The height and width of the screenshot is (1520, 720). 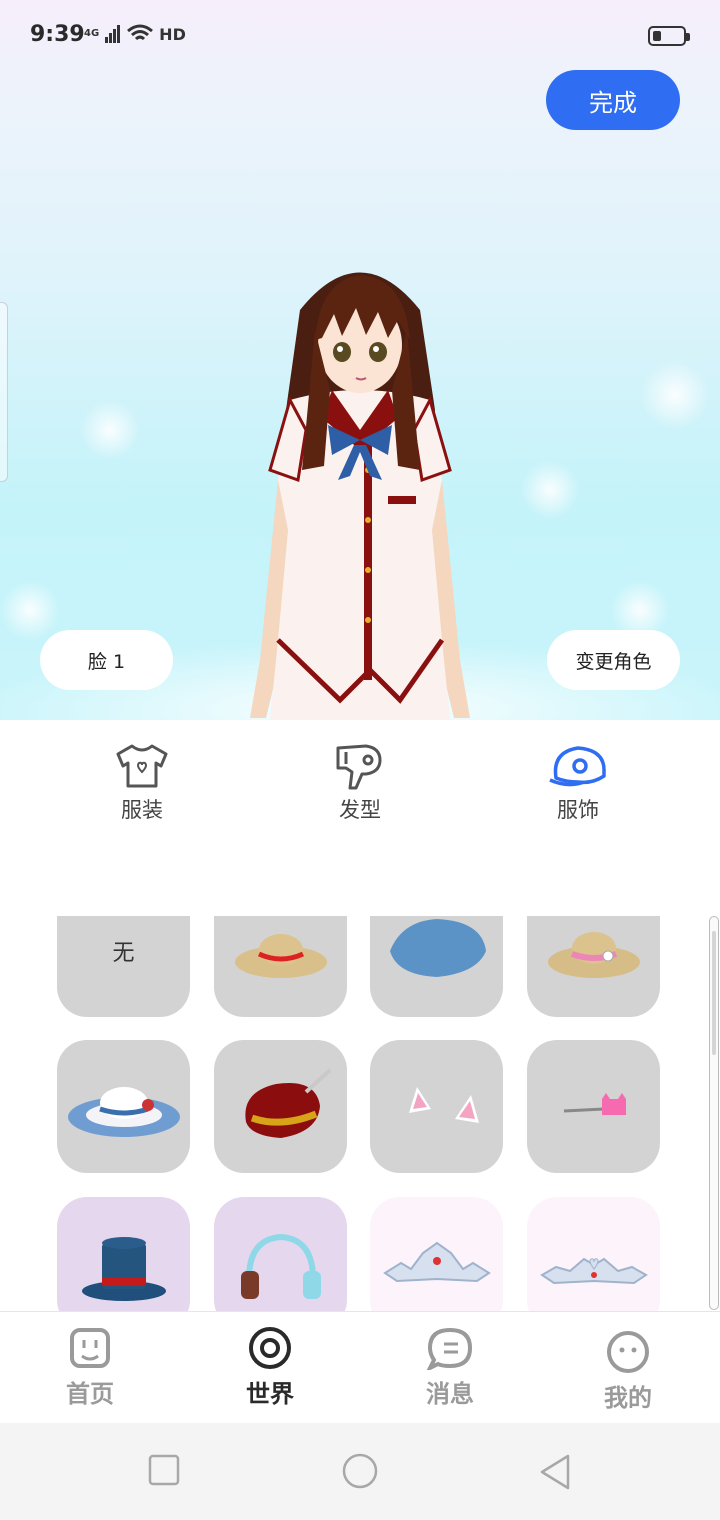 I want to click on face-selector-button: 脸 1, so click(x=106, y=660).